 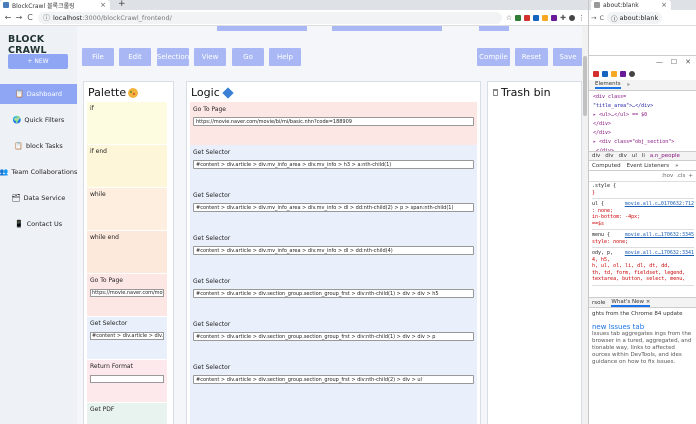 What do you see at coordinates (127, 209) in the screenshot?
I see `palette-block: while` at bounding box center [127, 209].